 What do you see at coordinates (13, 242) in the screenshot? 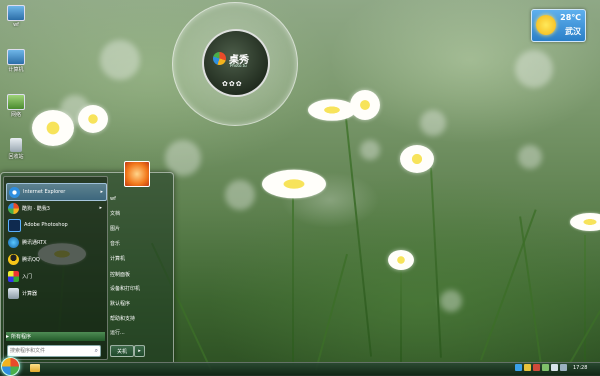
I see `rtx-icon` at bounding box center [13, 242].